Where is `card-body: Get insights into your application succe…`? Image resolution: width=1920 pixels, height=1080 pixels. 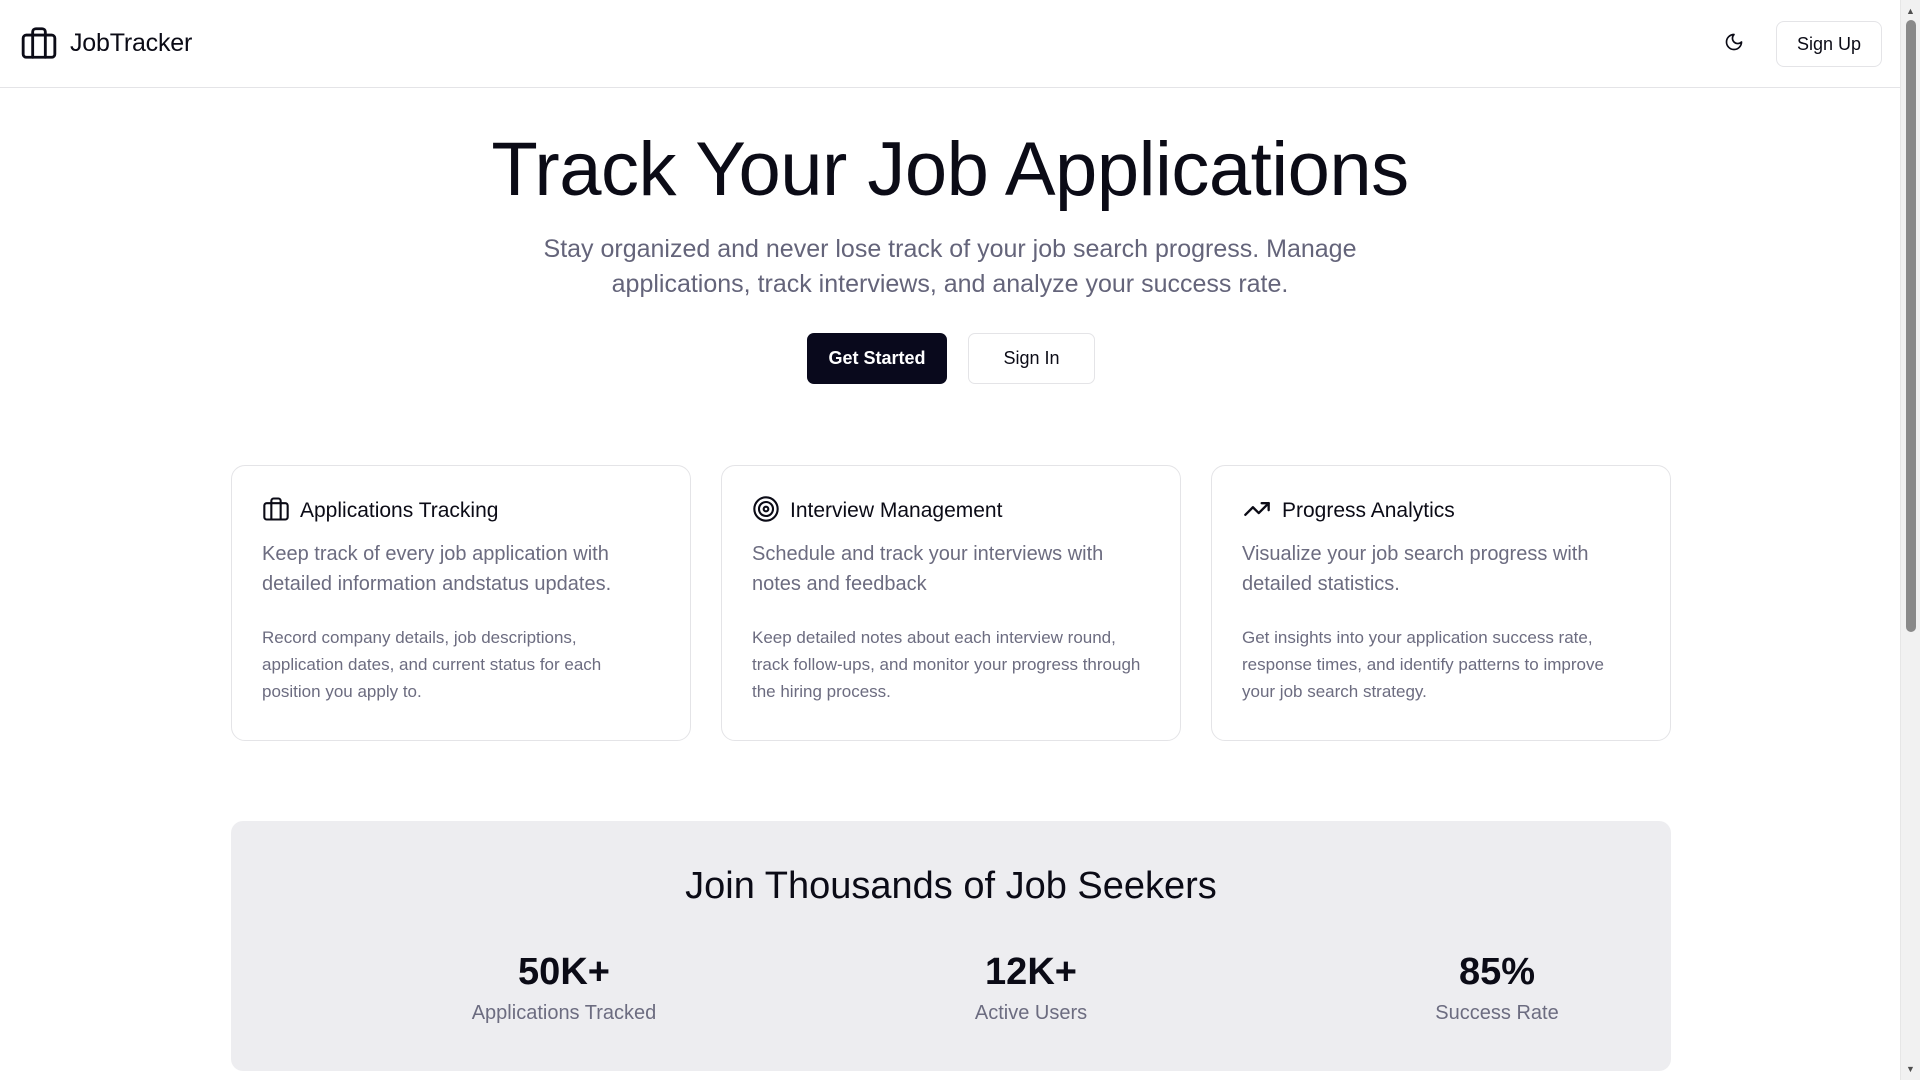
card-body: Get insights into your application succe… is located at coordinates (1423, 664).